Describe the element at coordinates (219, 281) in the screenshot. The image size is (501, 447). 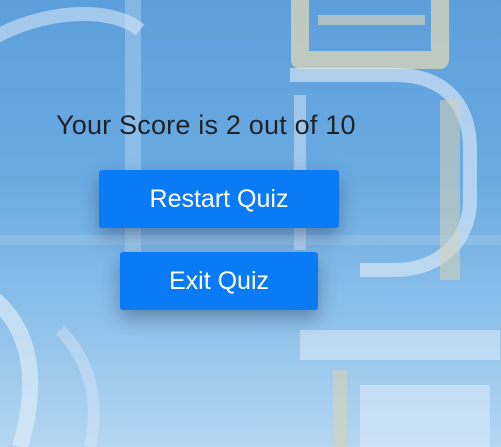
I see `exit-quiz-button: Exit Quiz` at that location.